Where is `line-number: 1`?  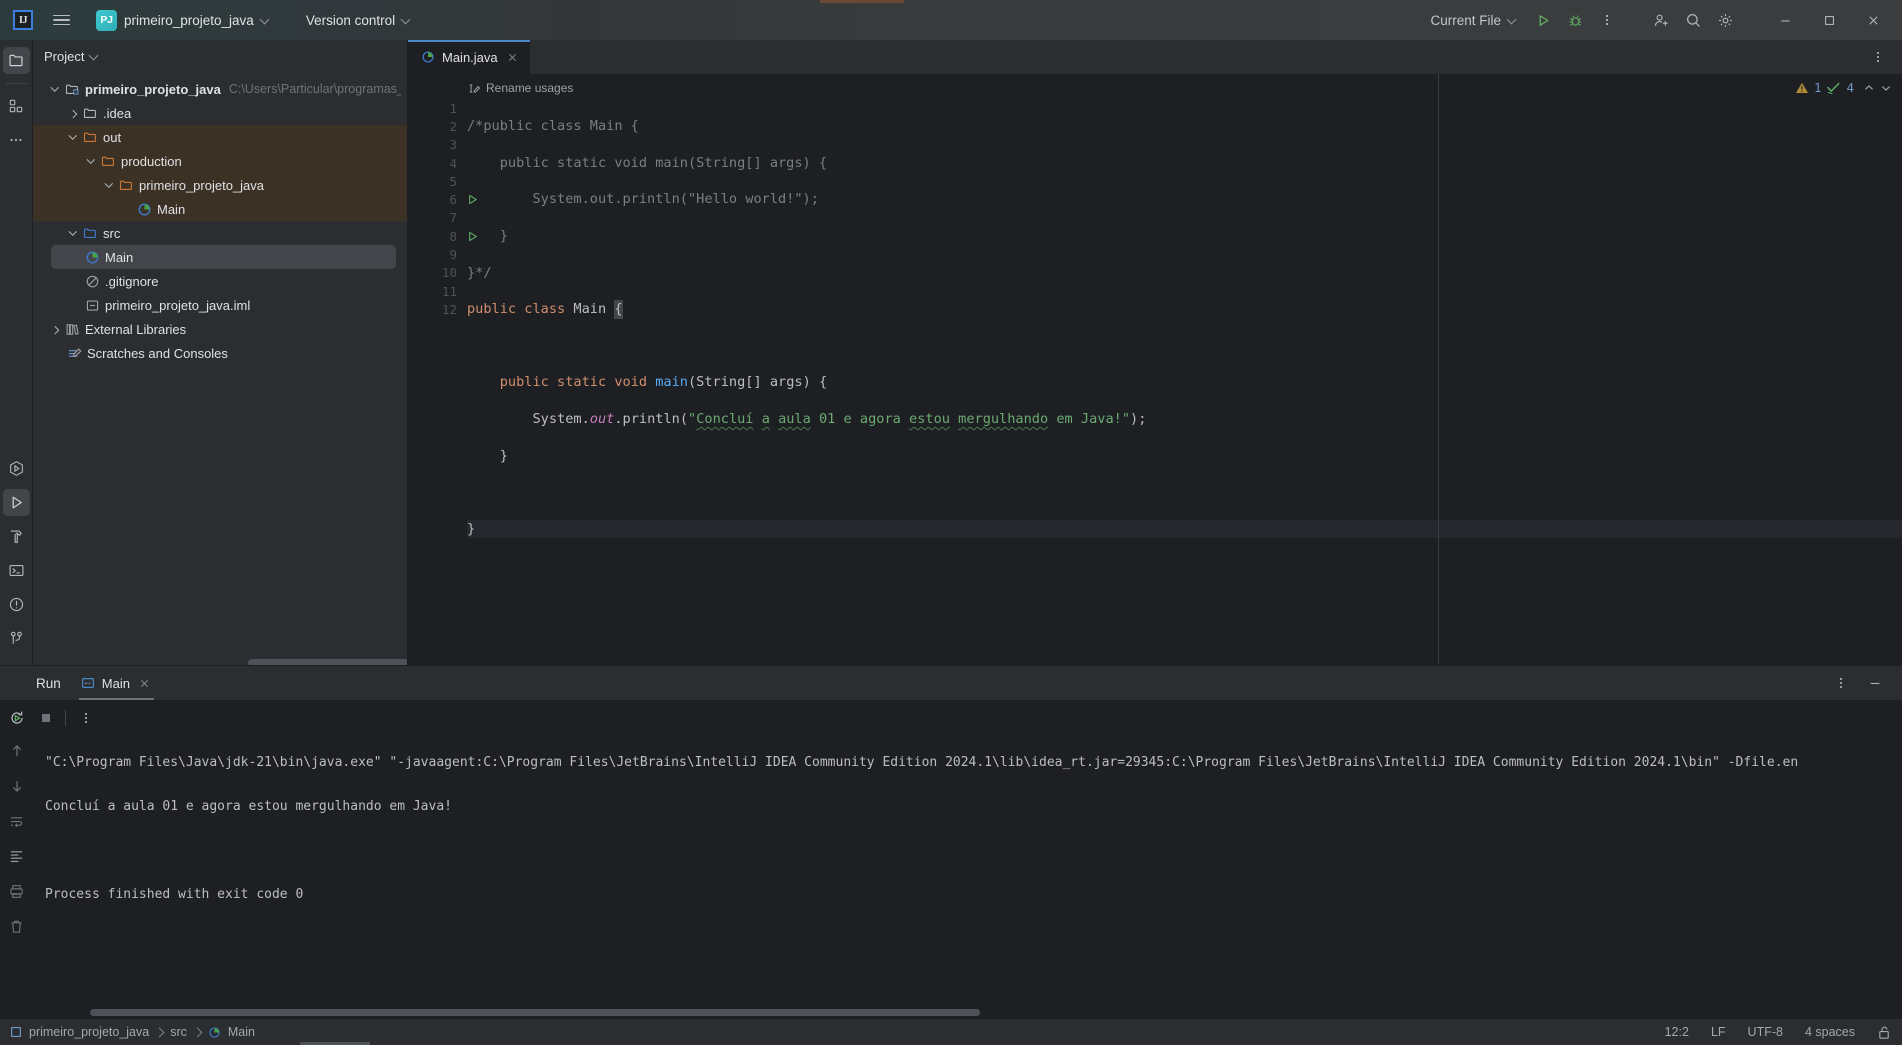 line-number: 1 is located at coordinates (453, 108).